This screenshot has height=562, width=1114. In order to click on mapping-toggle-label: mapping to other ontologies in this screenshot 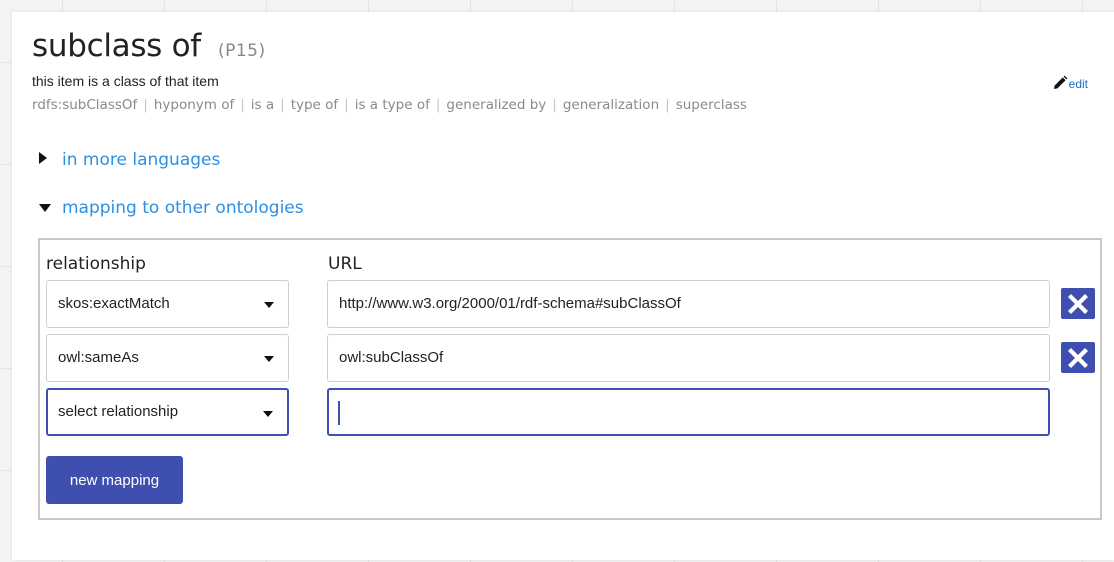, I will do `click(183, 208)`.